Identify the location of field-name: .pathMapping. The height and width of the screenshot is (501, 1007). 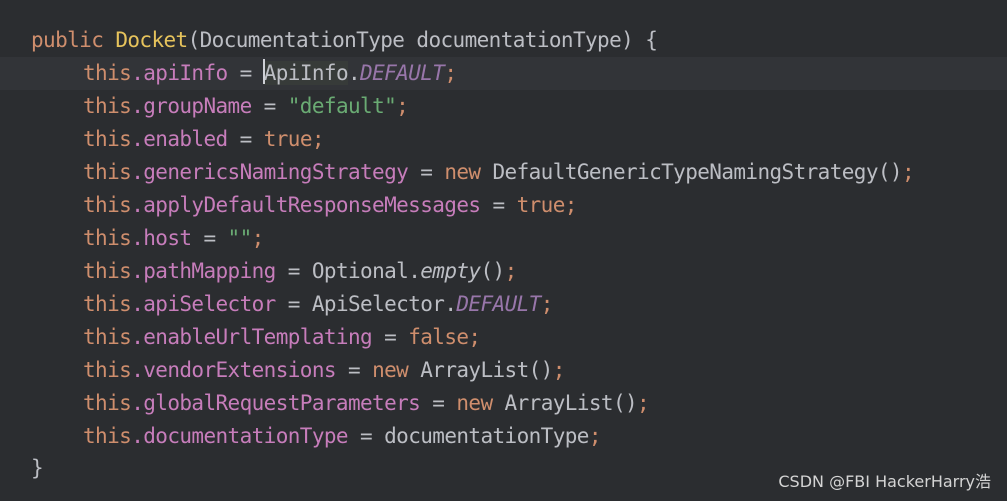
(203, 271).